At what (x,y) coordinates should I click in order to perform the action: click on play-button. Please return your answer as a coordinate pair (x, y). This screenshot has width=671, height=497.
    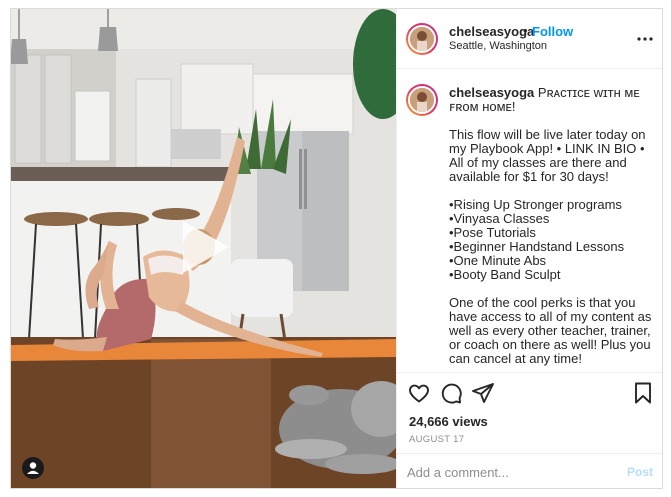
    Looking at the image, I should click on (205, 247).